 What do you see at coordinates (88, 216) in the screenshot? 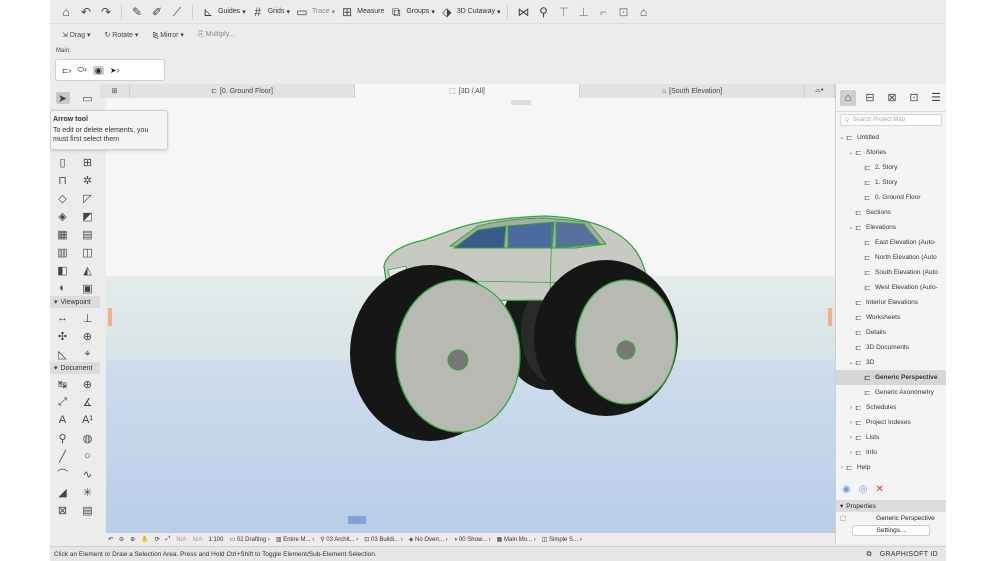
I see `mesh-tool: ◩` at bounding box center [88, 216].